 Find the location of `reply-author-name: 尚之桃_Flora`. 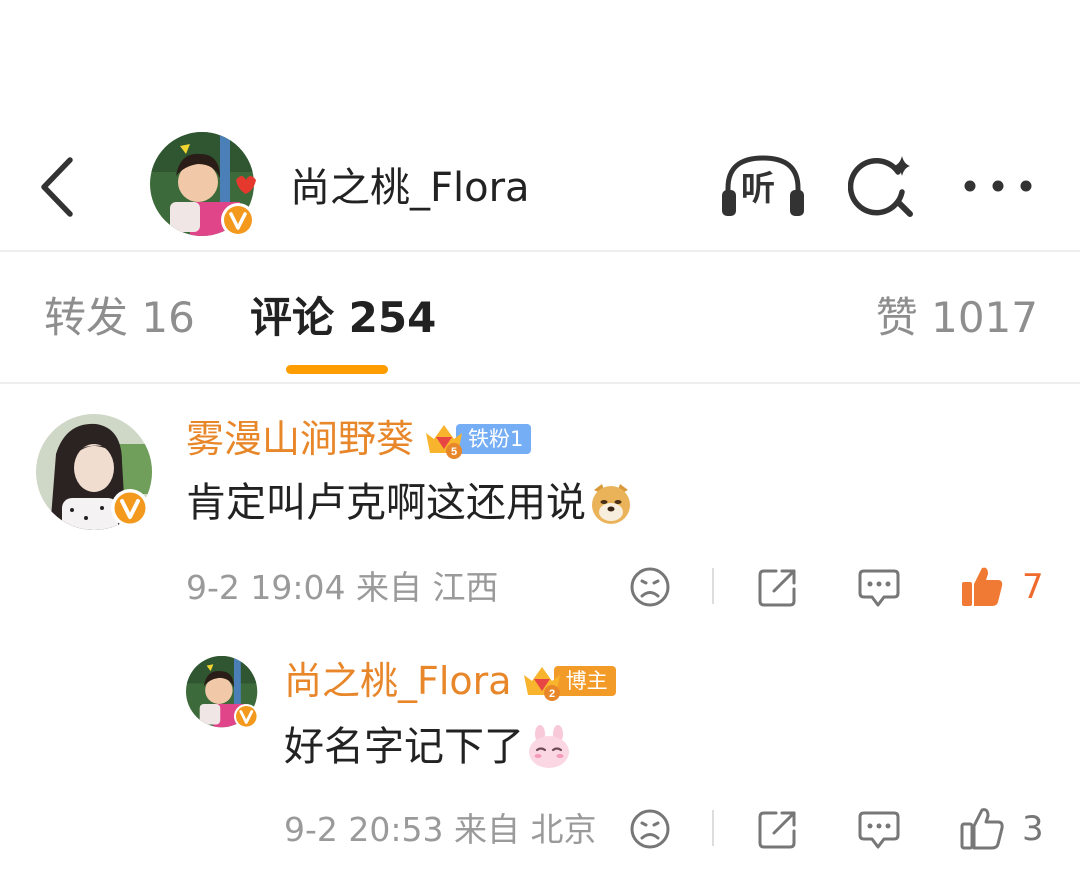

reply-author-name: 尚之桃_Flora is located at coordinates (398, 681).